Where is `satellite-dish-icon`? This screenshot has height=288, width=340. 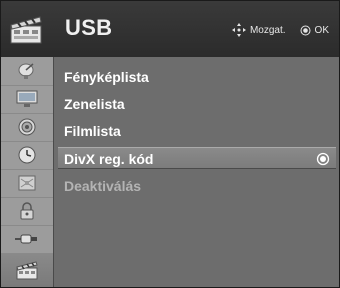
satellite-dish-icon is located at coordinates (27, 71).